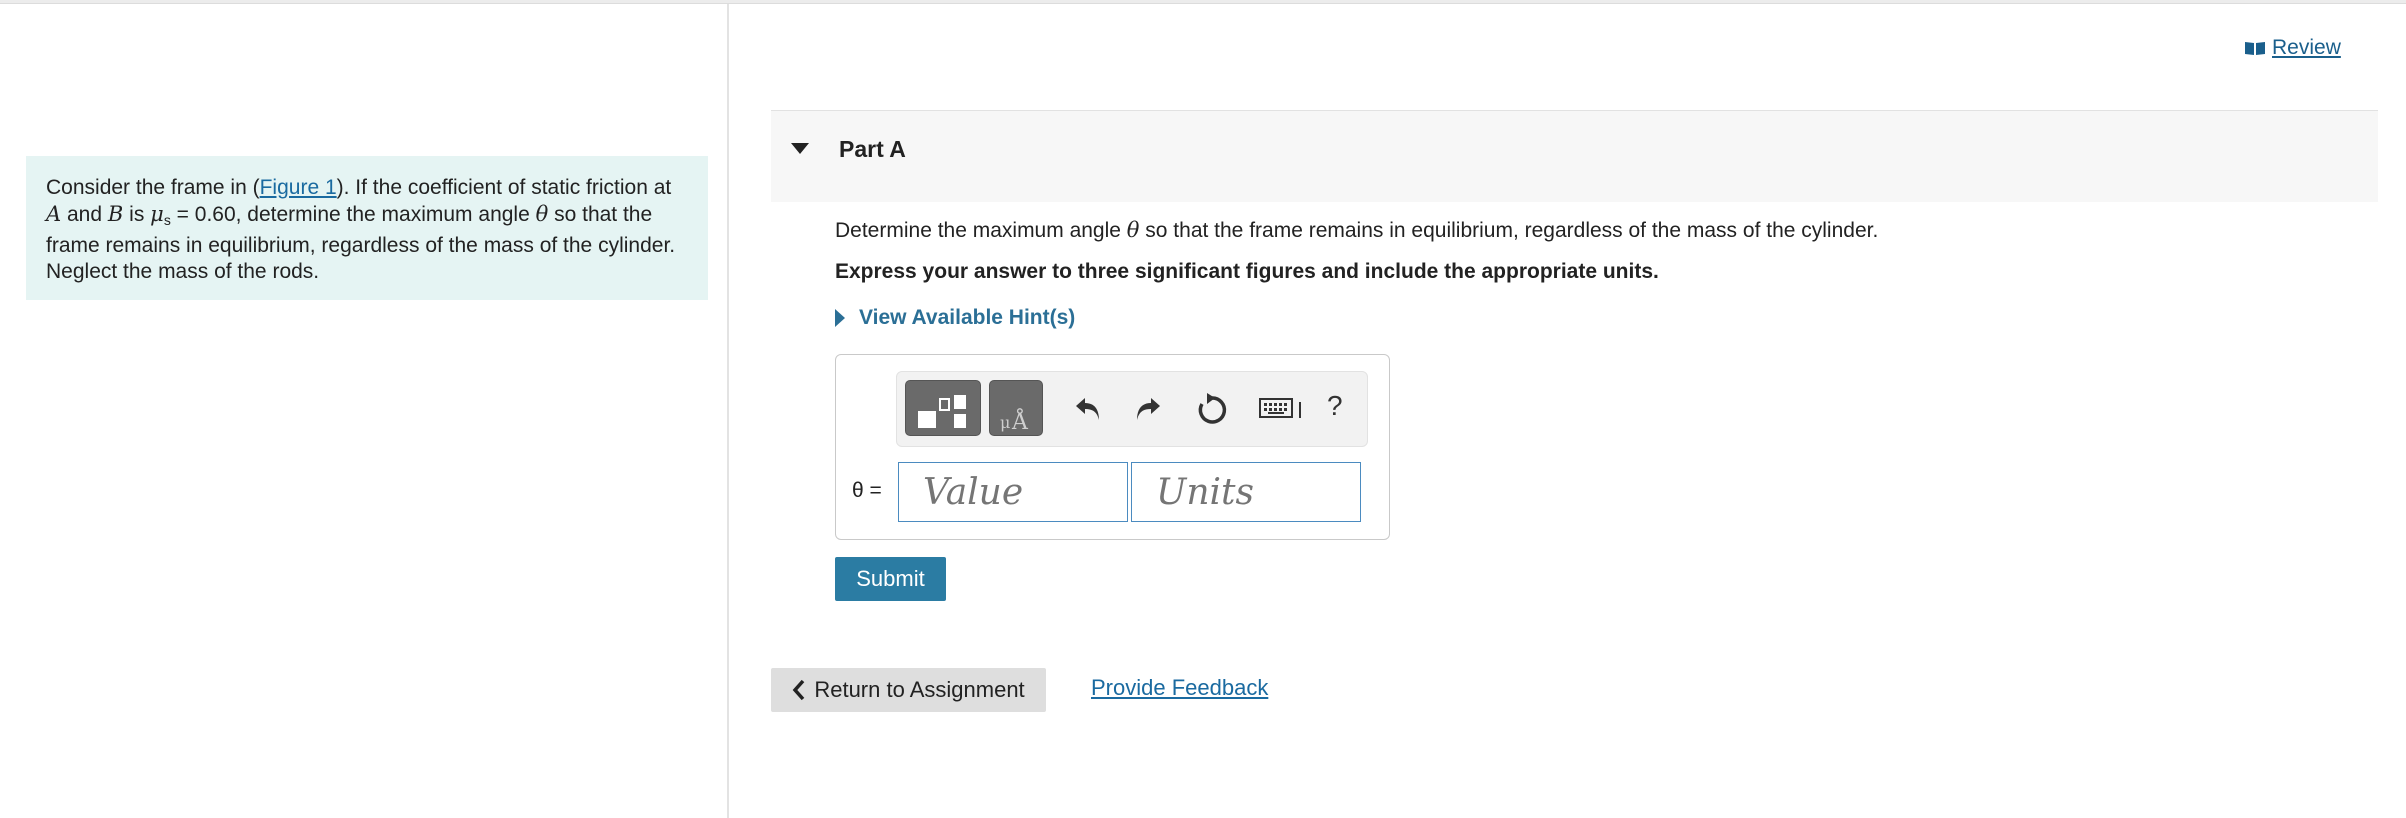 Image resolution: width=2406 pixels, height=818 pixels. Describe the element at coordinates (298, 187) in the screenshot. I see `figure-link: Figure 1` at that location.